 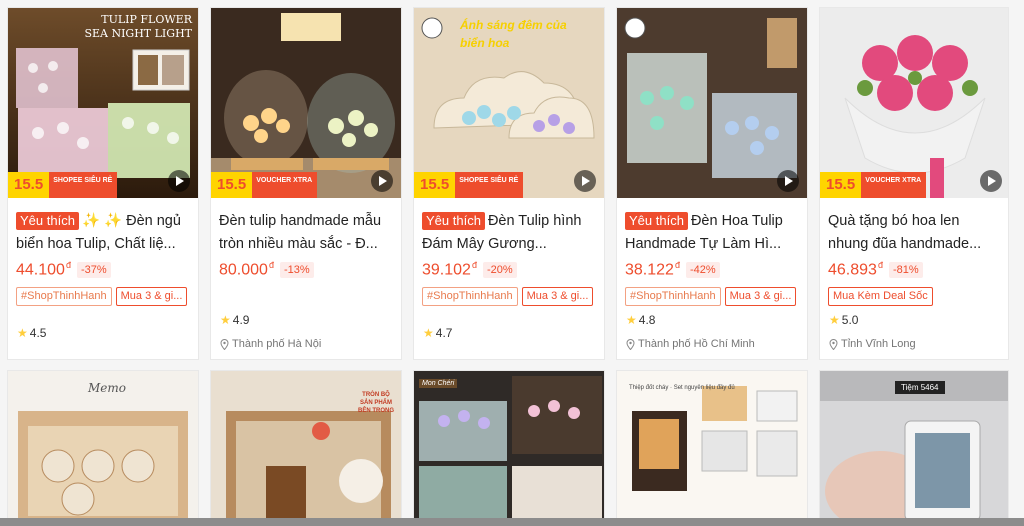 What do you see at coordinates (438, 333) in the screenshot?
I see `product-rating: ★ 4.7` at bounding box center [438, 333].